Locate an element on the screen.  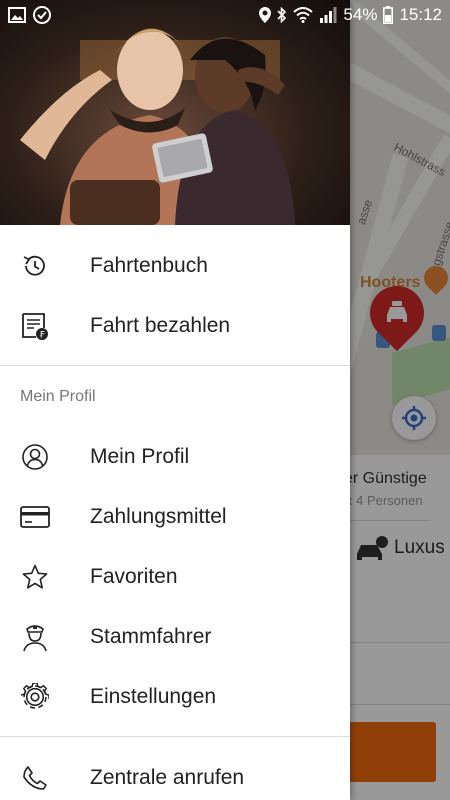
menu-label: Stammfahrer is located at coordinates (151, 636).